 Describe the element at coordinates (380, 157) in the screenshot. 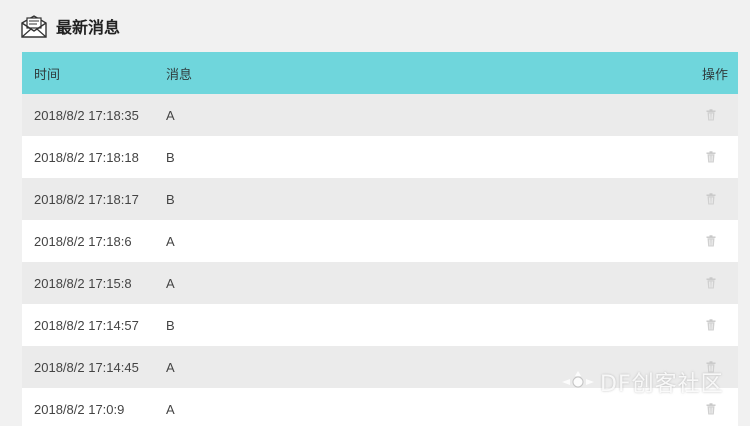

I see `table-row: 2018/8/2 17:18:18 B` at that location.